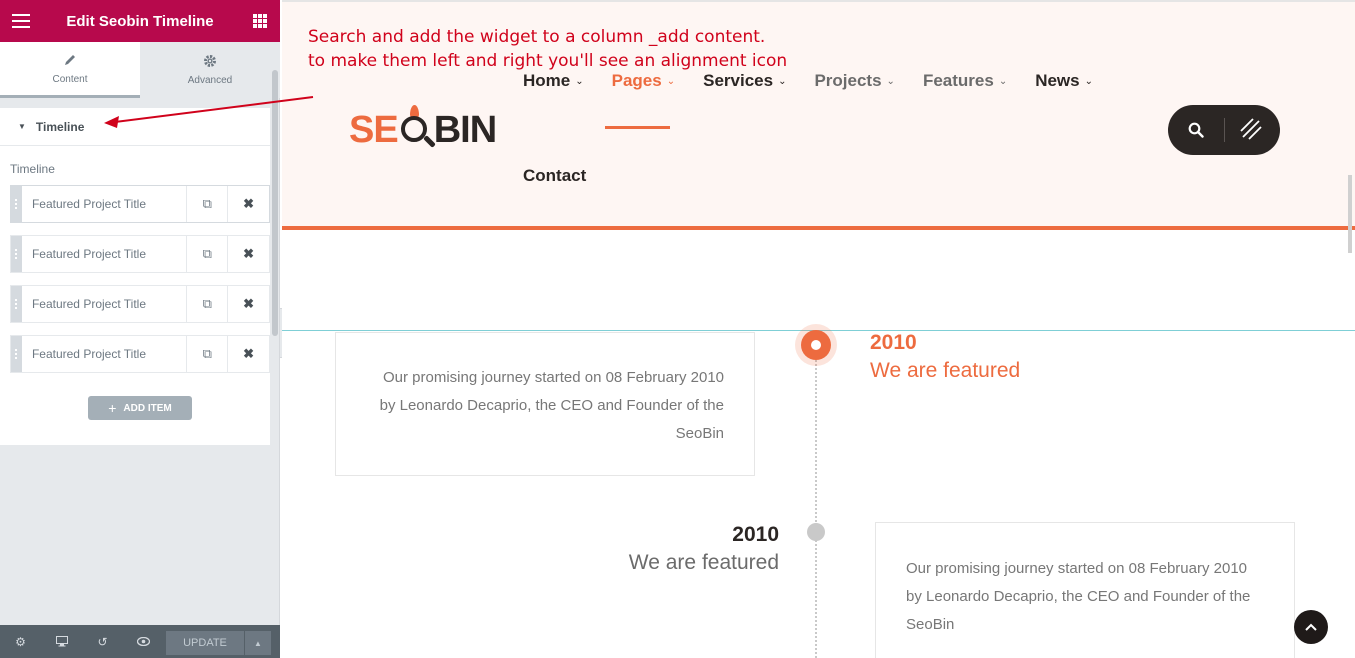  I want to click on tab-content: Content, so click(70, 70).